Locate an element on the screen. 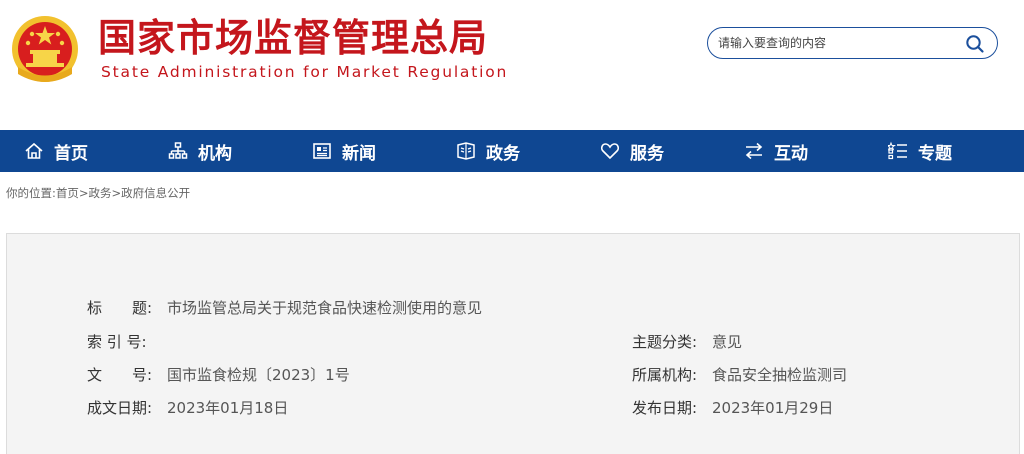 The height and width of the screenshot is (454, 1024). topic-category-label: 主题分类: is located at coordinates (665, 342).